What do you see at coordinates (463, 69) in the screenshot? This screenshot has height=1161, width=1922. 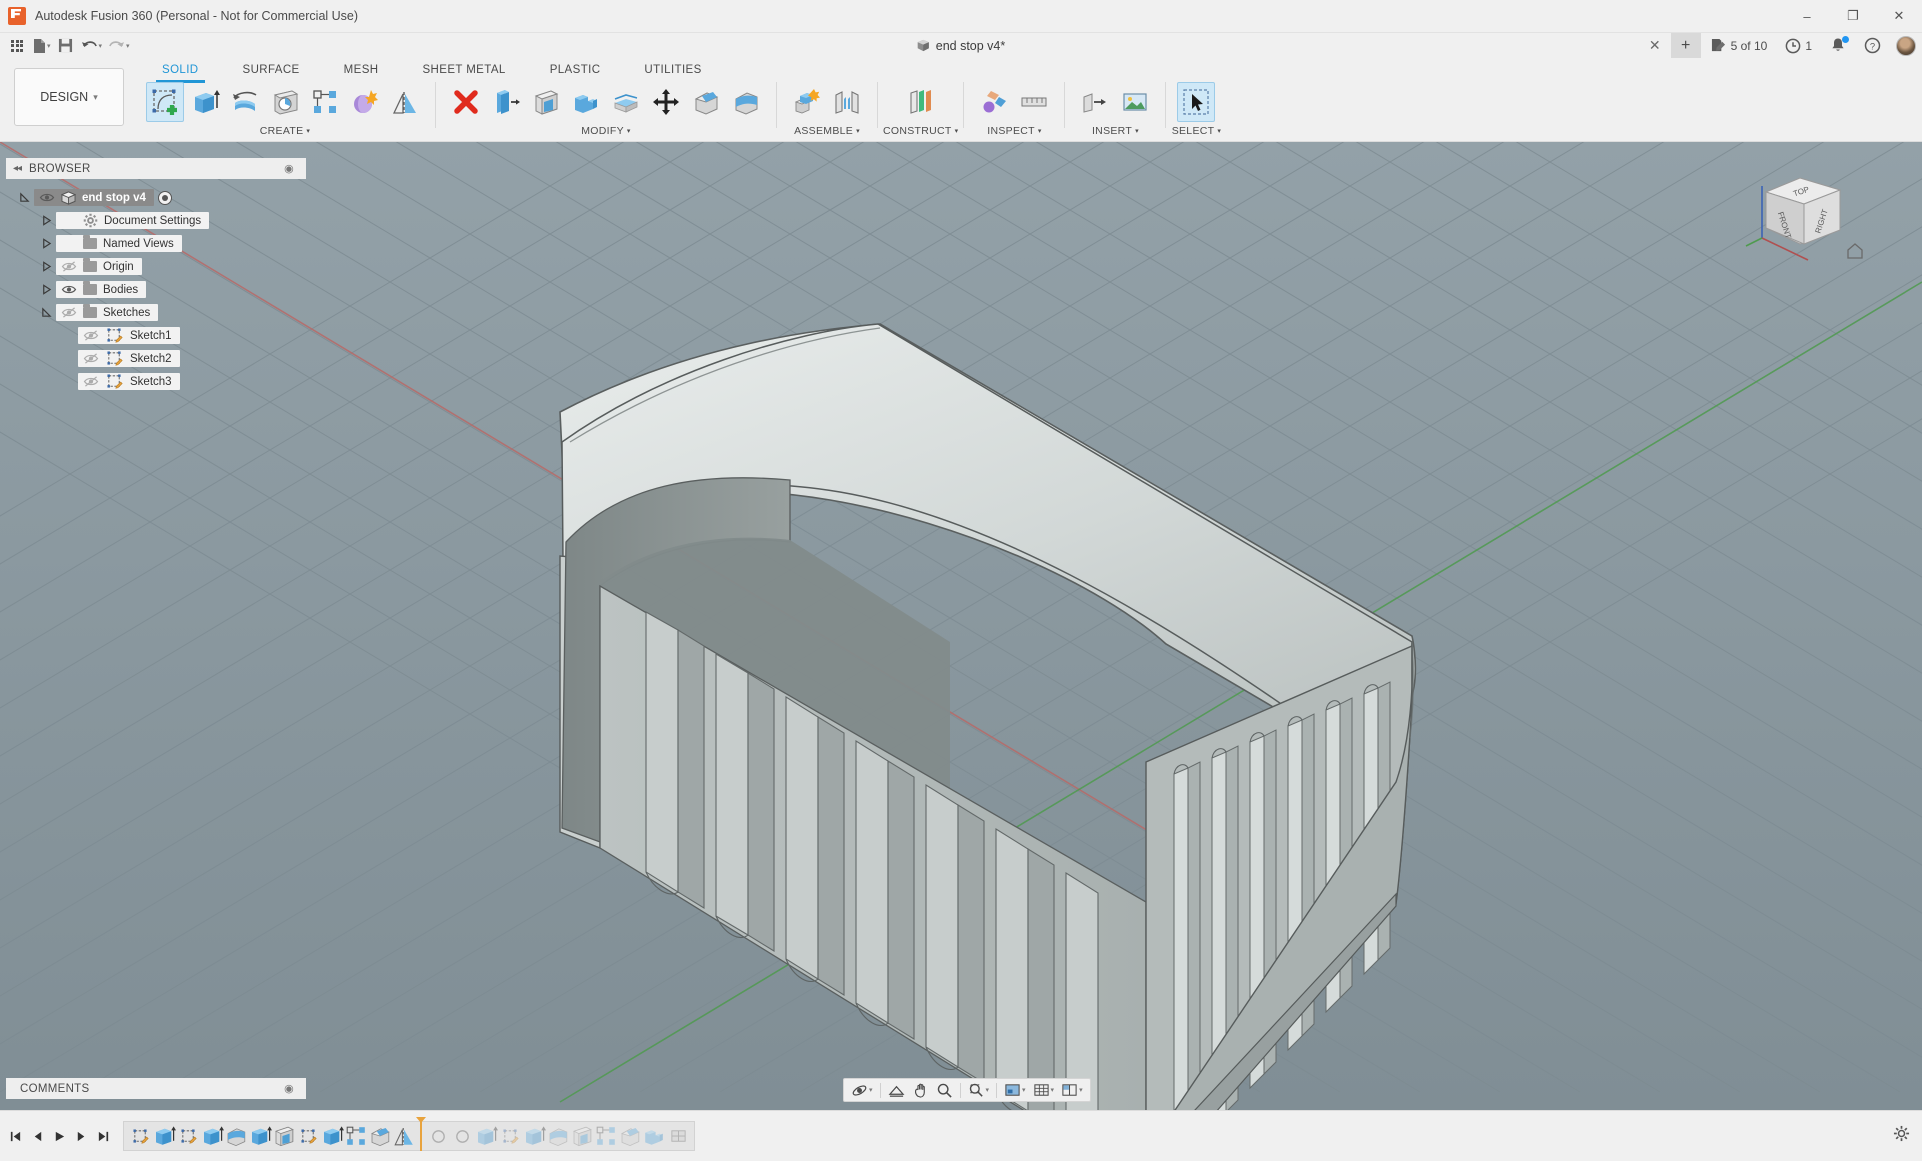 I see `ribbon-tab-sheet-metal: SHEET METAL` at bounding box center [463, 69].